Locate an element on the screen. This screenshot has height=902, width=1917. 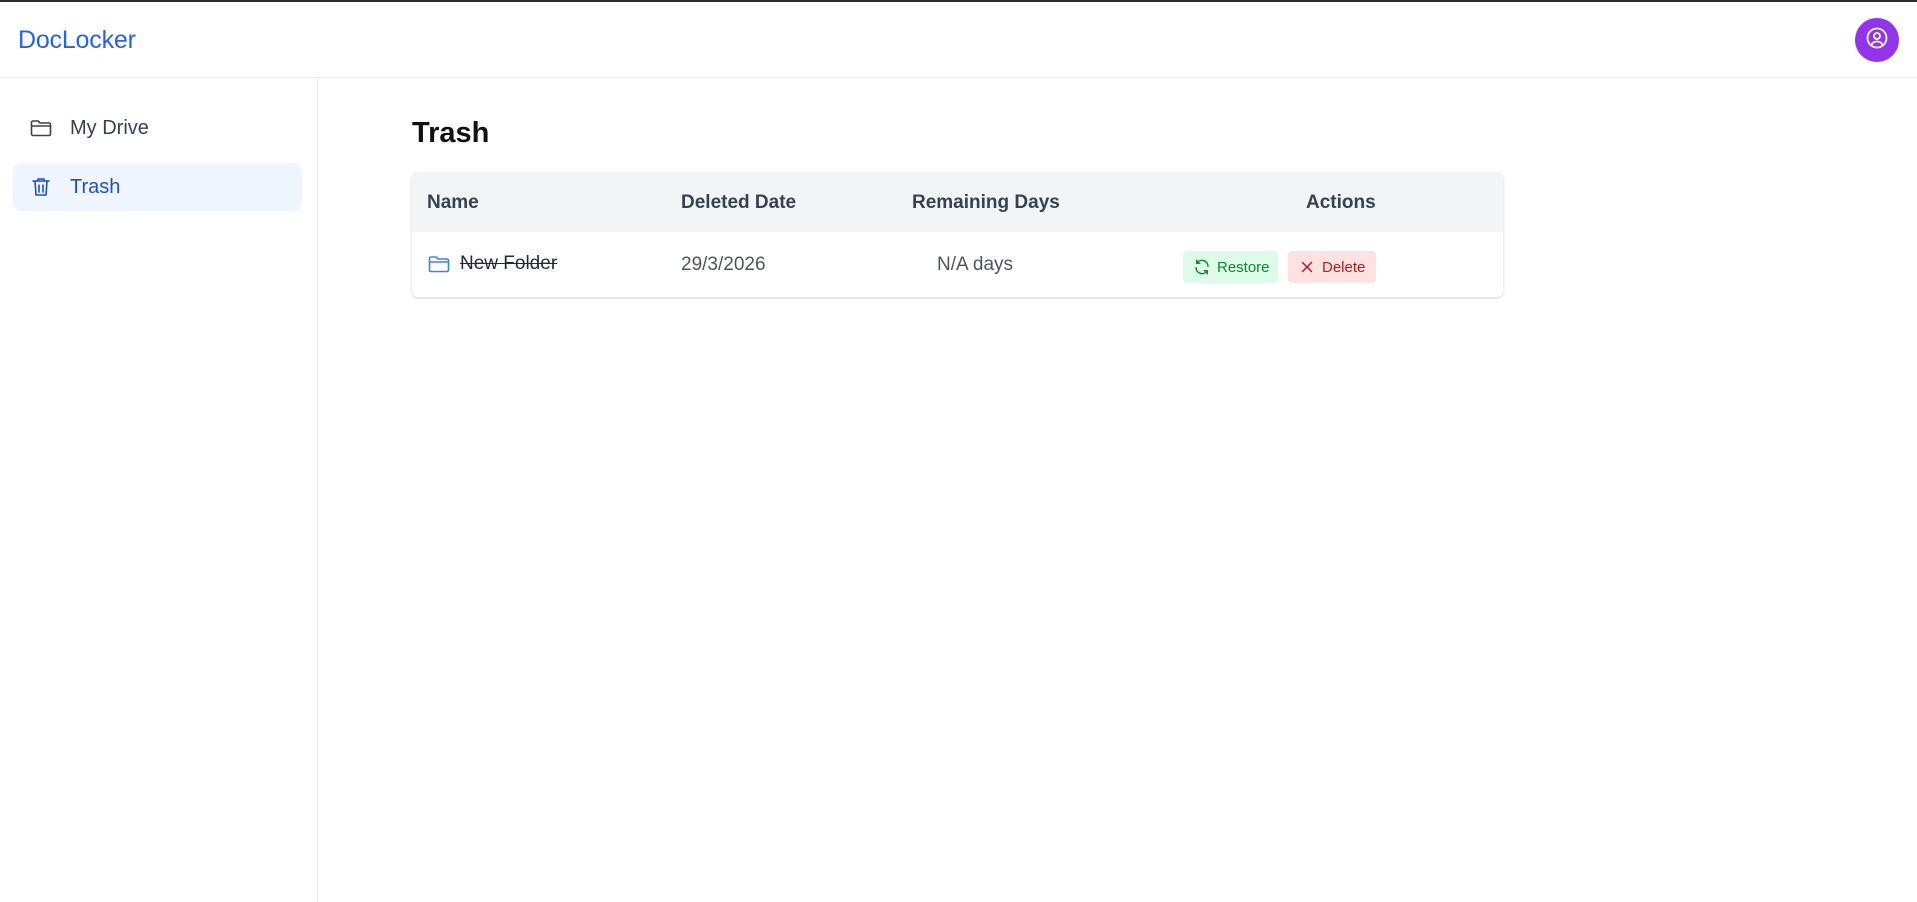
user-circle-icon is located at coordinates (1877, 40).